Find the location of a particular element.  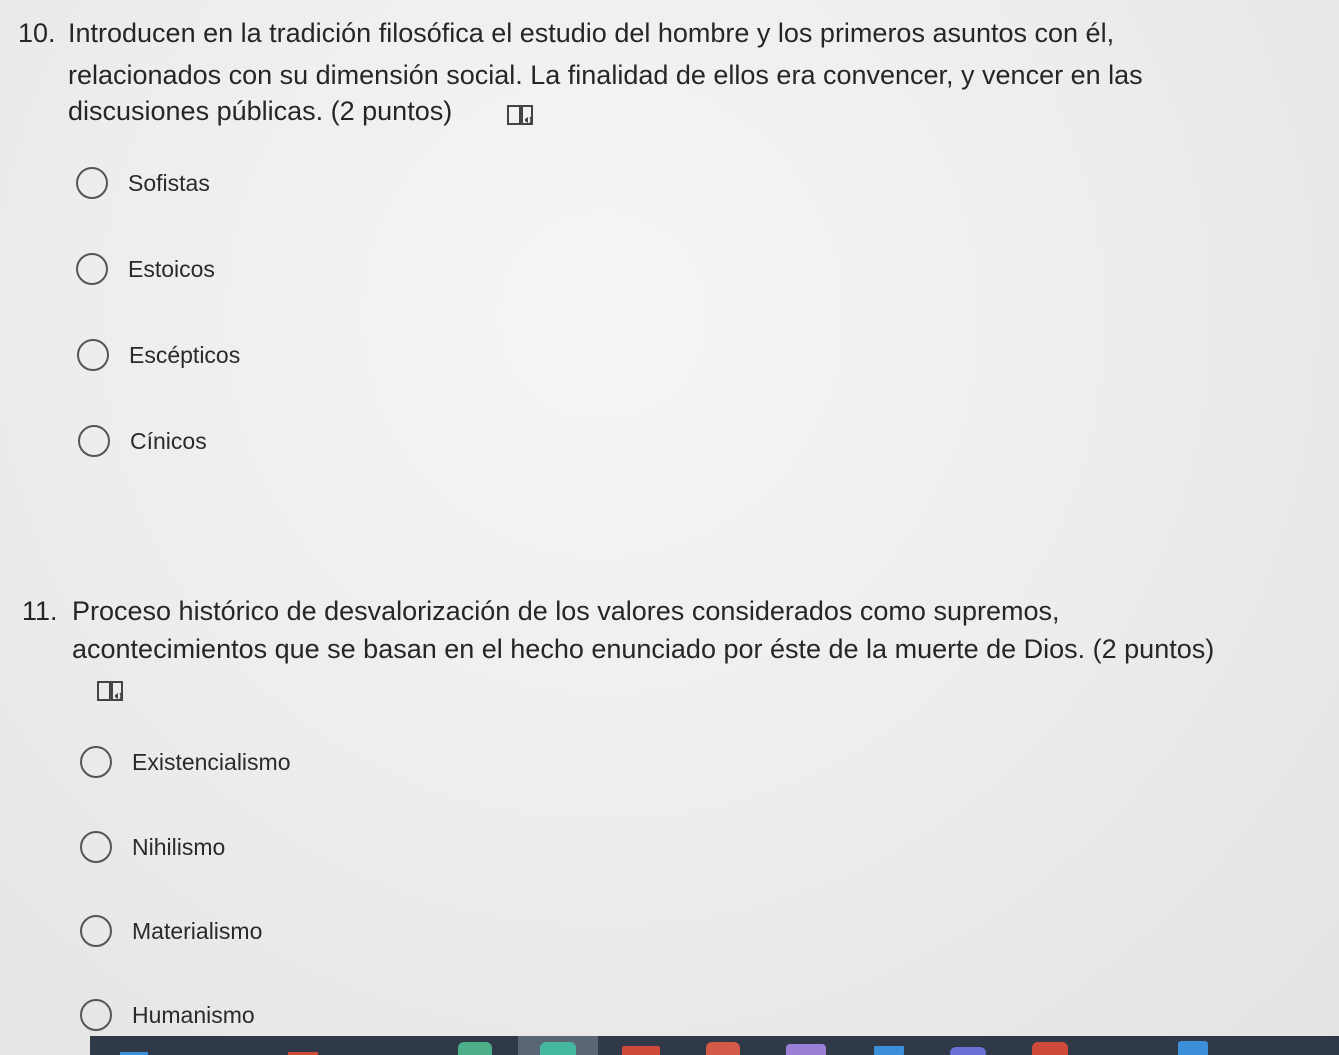

option-materialismo: Materialismo is located at coordinates (171, 931).